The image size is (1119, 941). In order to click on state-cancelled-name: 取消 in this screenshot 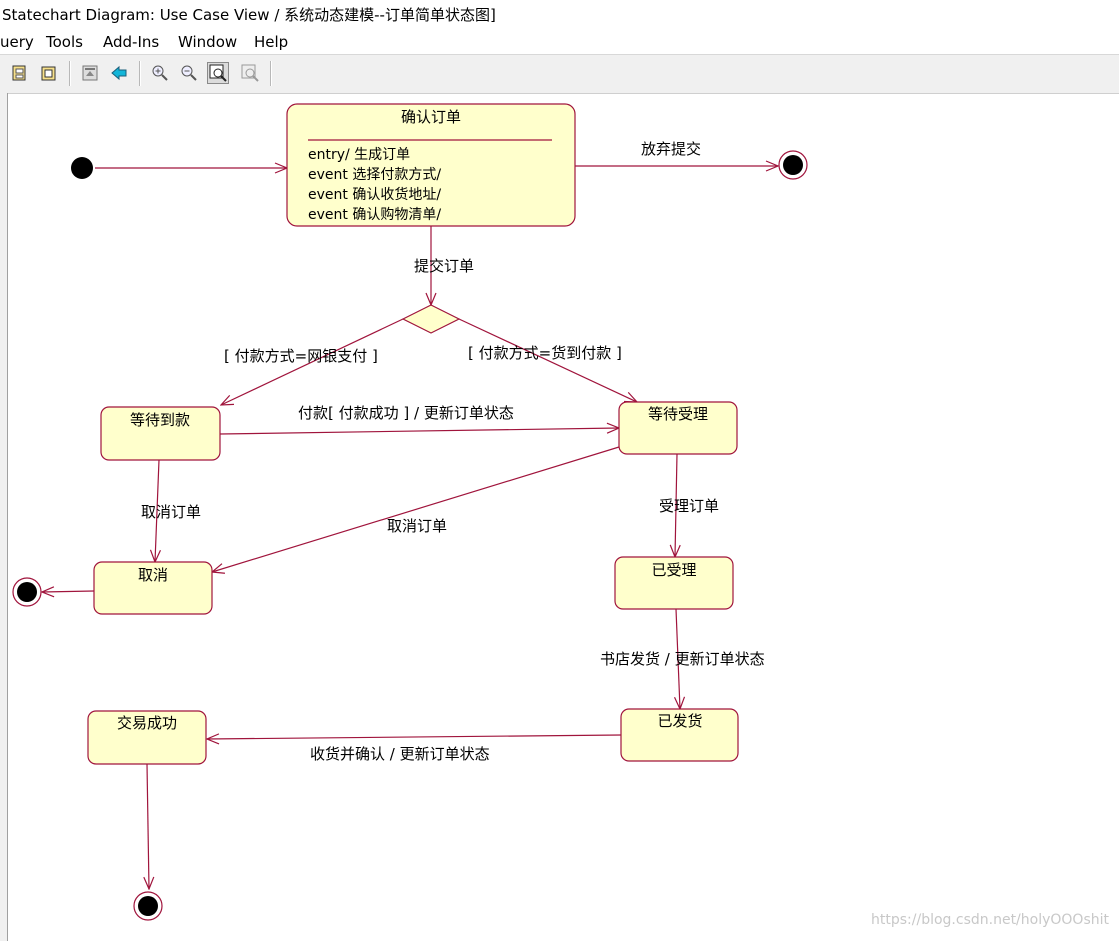, I will do `click(153, 575)`.